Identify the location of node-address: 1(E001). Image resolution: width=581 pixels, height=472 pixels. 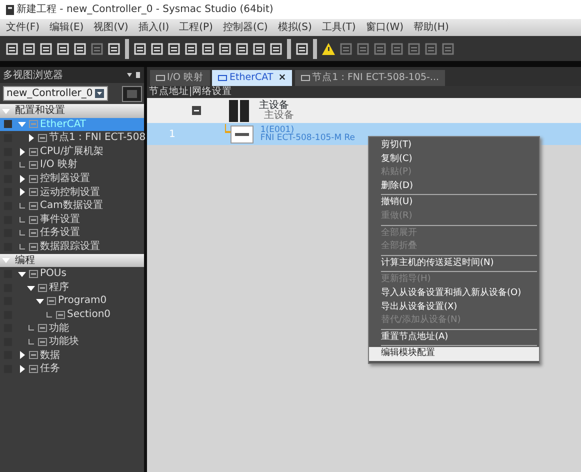
(277, 130).